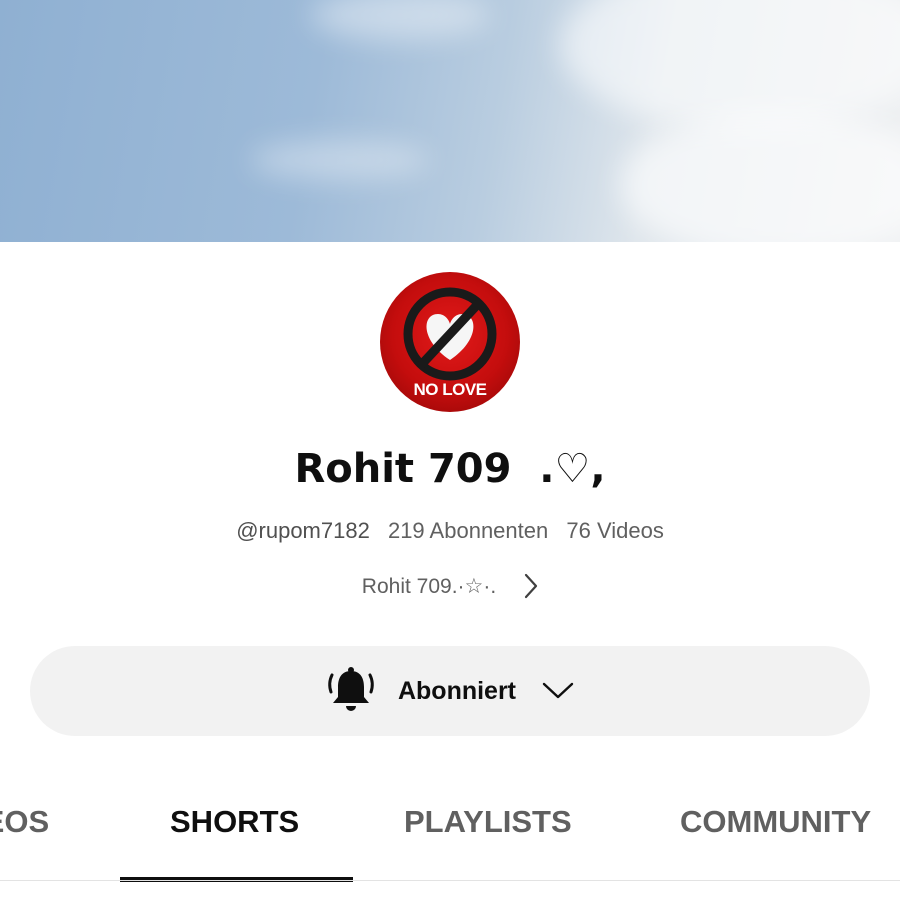 This screenshot has width=900, height=900. Describe the element at coordinates (488, 822) in the screenshot. I see `tab-playlists: PLAYLISTS` at that location.